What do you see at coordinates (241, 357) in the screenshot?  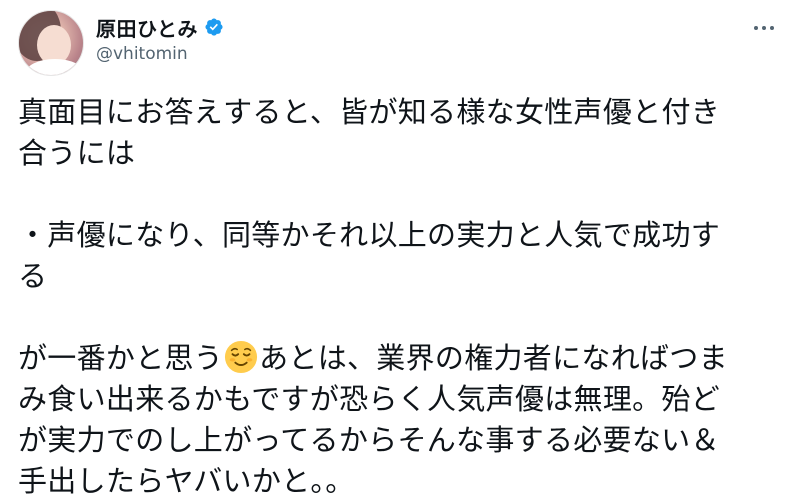 I see `relieved-face-emoji-icon` at bounding box center [241, 357].